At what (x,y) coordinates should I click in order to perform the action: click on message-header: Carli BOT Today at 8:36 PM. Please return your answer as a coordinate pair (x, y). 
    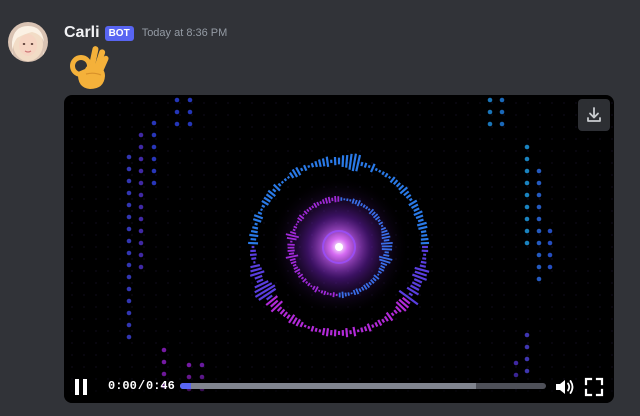
    Looking at the image, I should click on (145, 33).